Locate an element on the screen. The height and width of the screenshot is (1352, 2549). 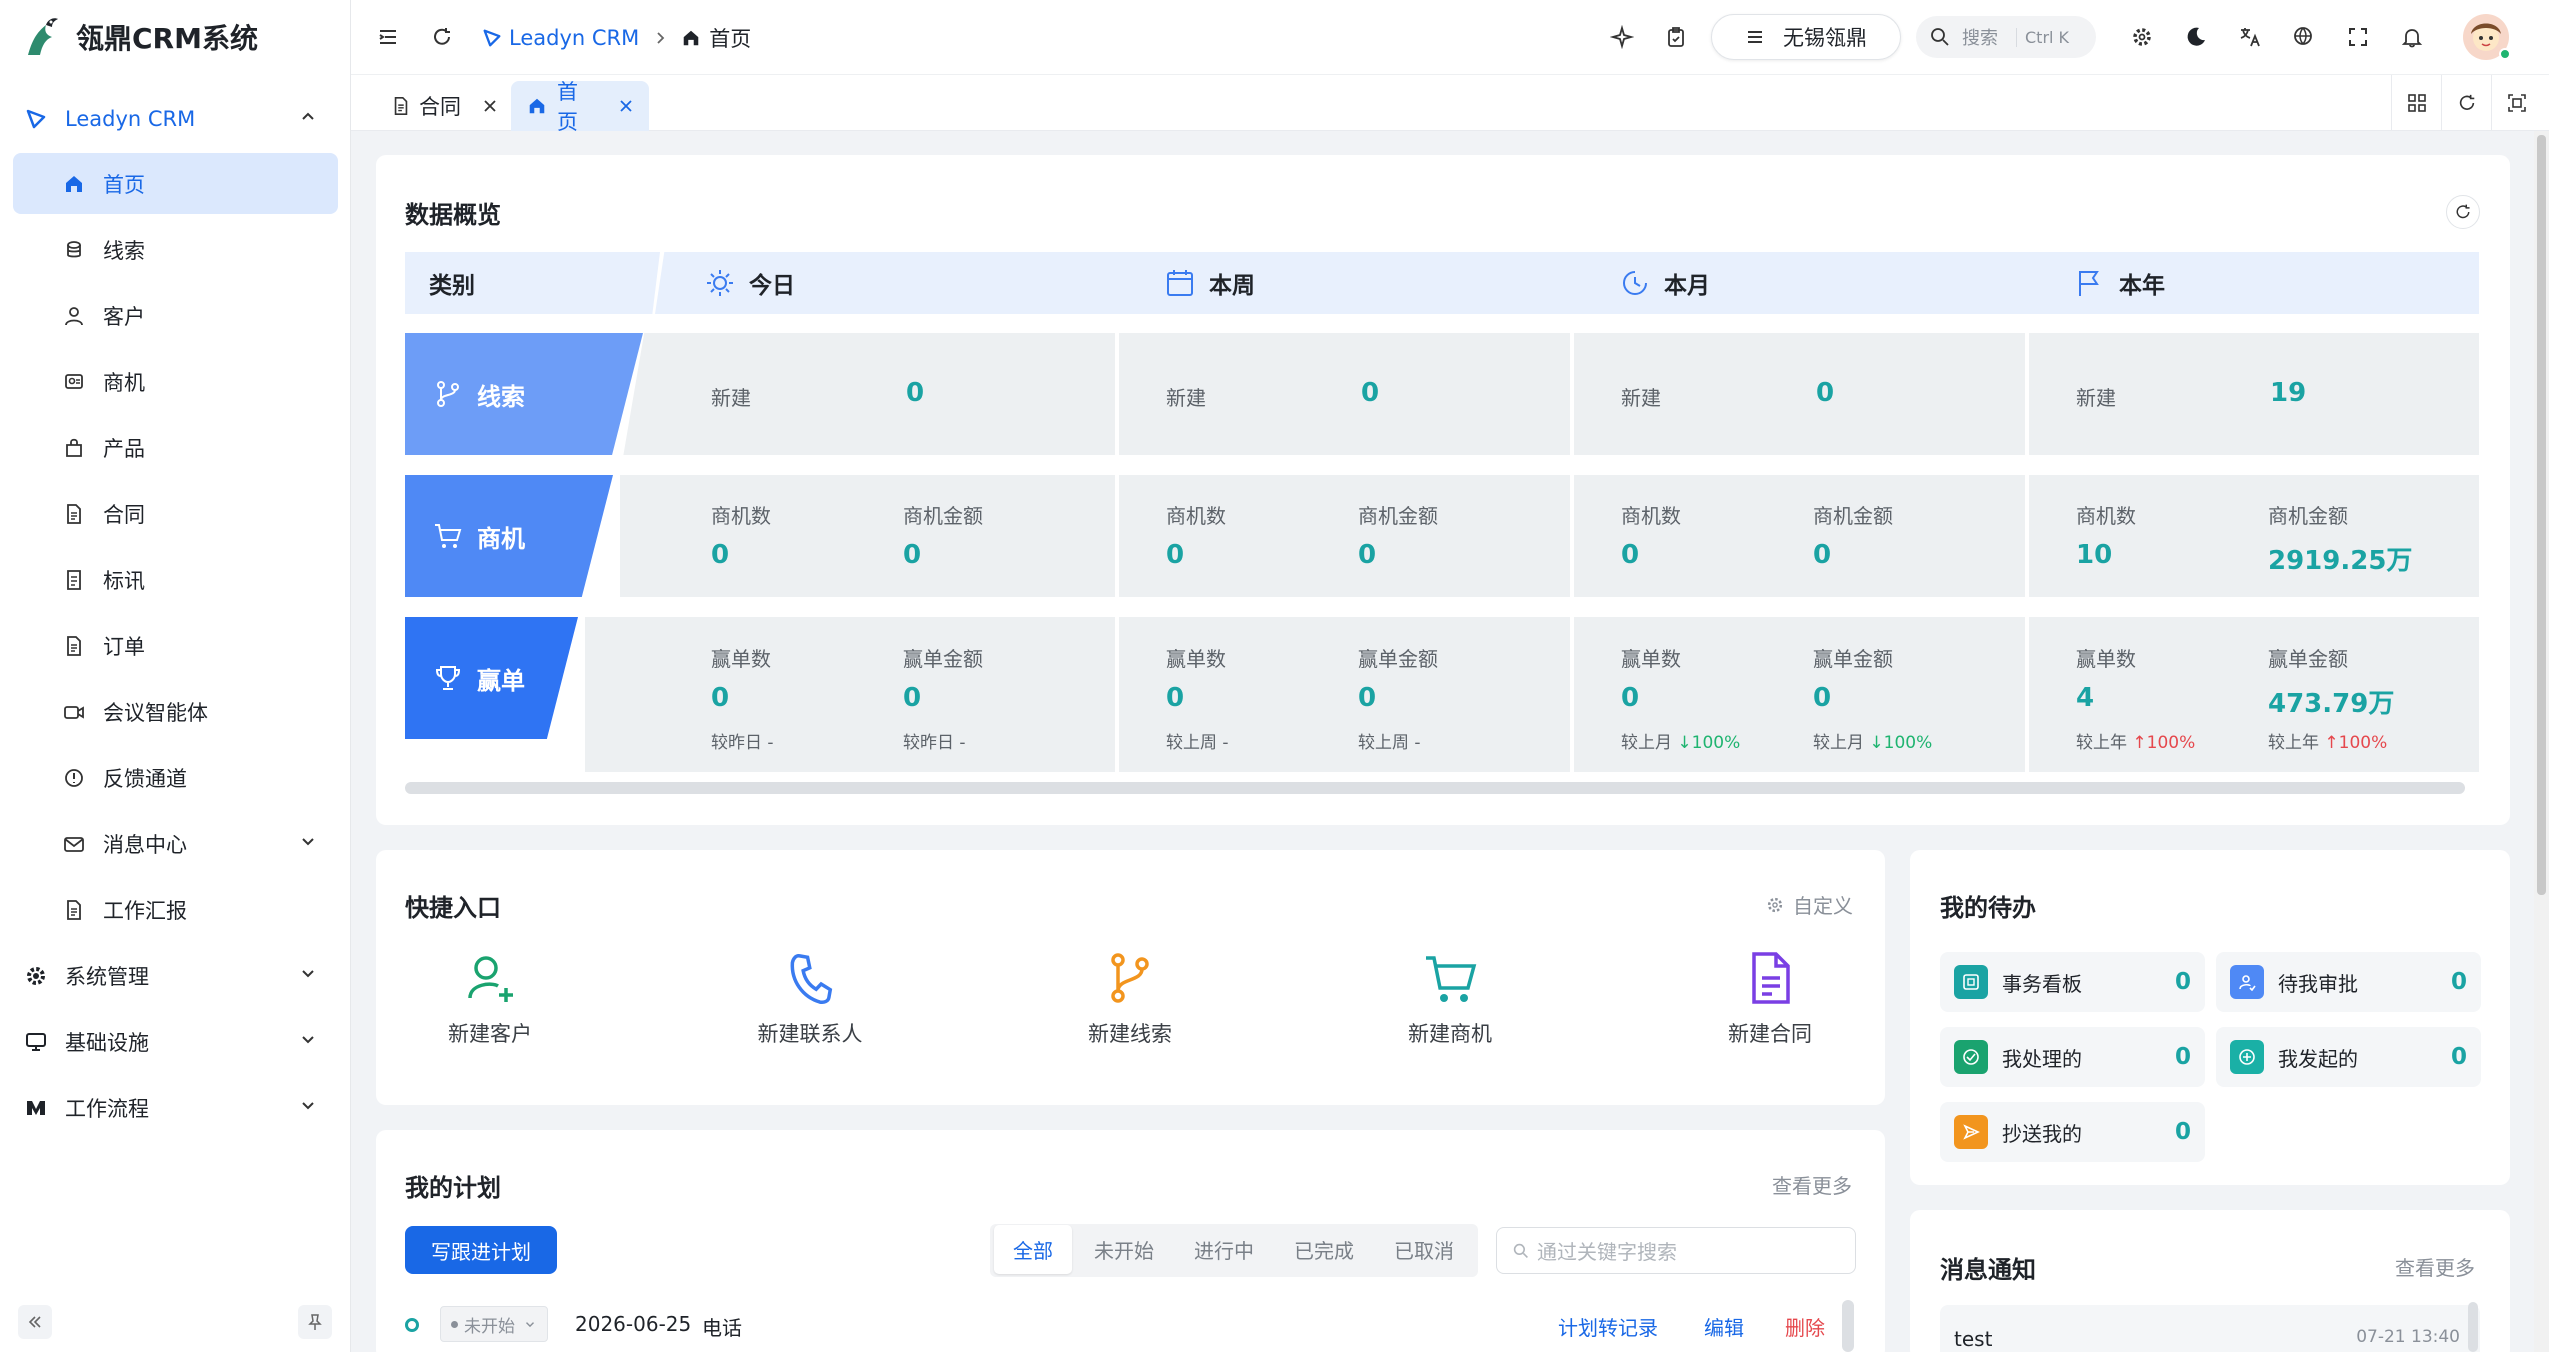
translate-icon is located at coordinates (2250, 37).